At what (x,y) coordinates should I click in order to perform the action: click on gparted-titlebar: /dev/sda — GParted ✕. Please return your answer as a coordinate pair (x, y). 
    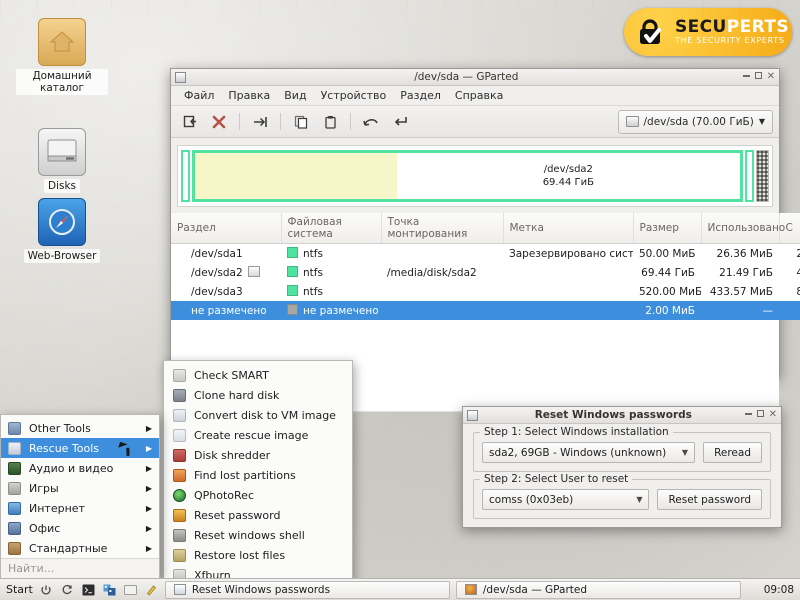
    Looking at the image, I should click on (475, 77).